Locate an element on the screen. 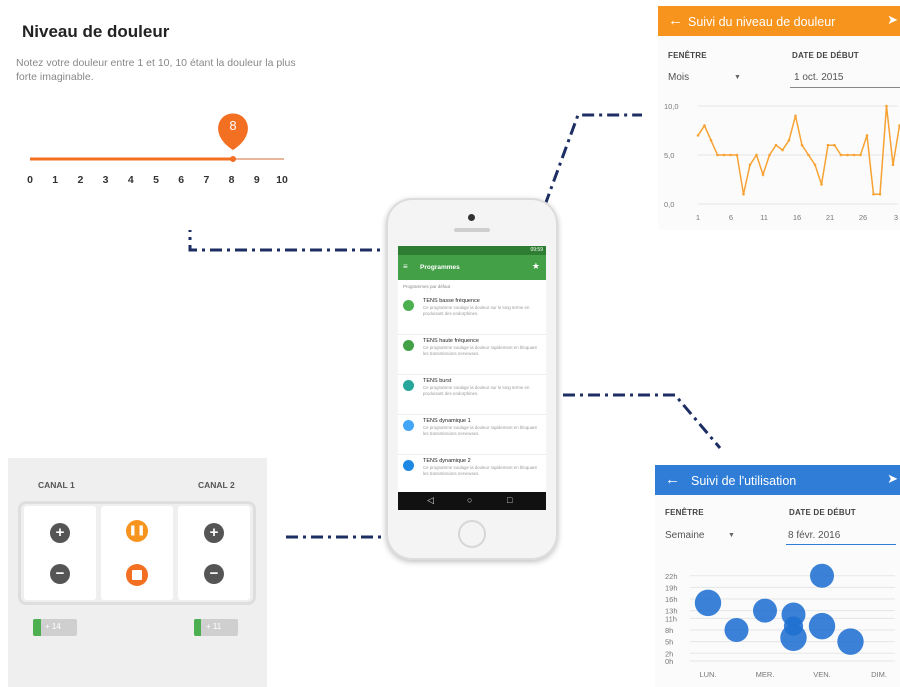  pain-tick-4: 4 is located at coordinates (130, 180).